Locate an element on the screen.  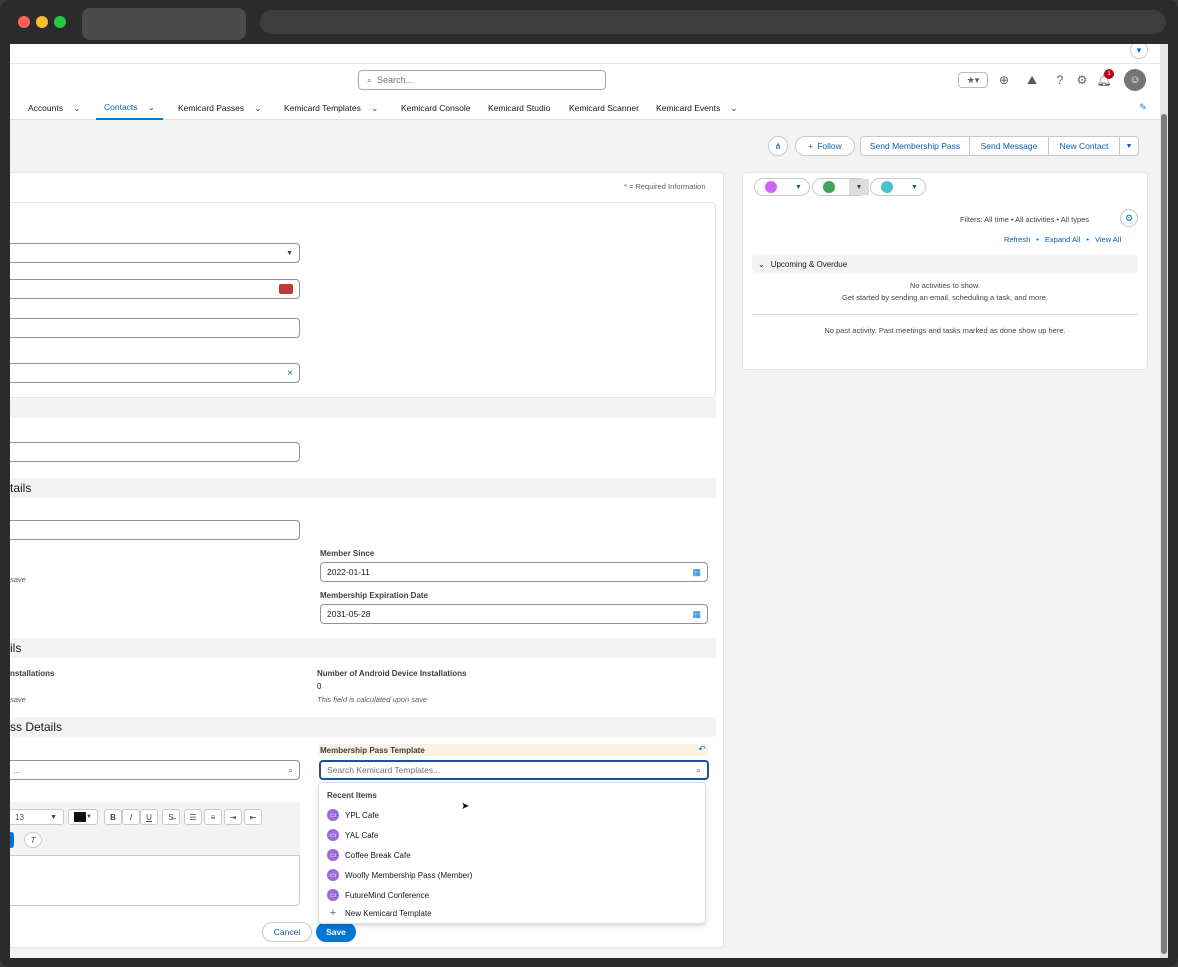
dropdown-item-futuremind-conference: ▭ FutureMind Conference is located at coordinates (378, 895).